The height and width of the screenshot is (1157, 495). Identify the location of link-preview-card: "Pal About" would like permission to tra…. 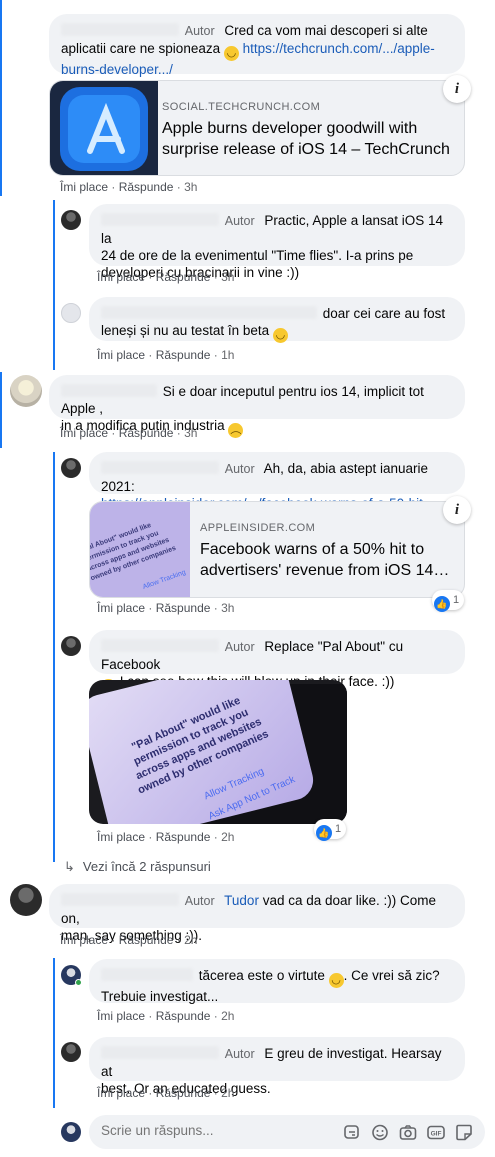
(277, 549).